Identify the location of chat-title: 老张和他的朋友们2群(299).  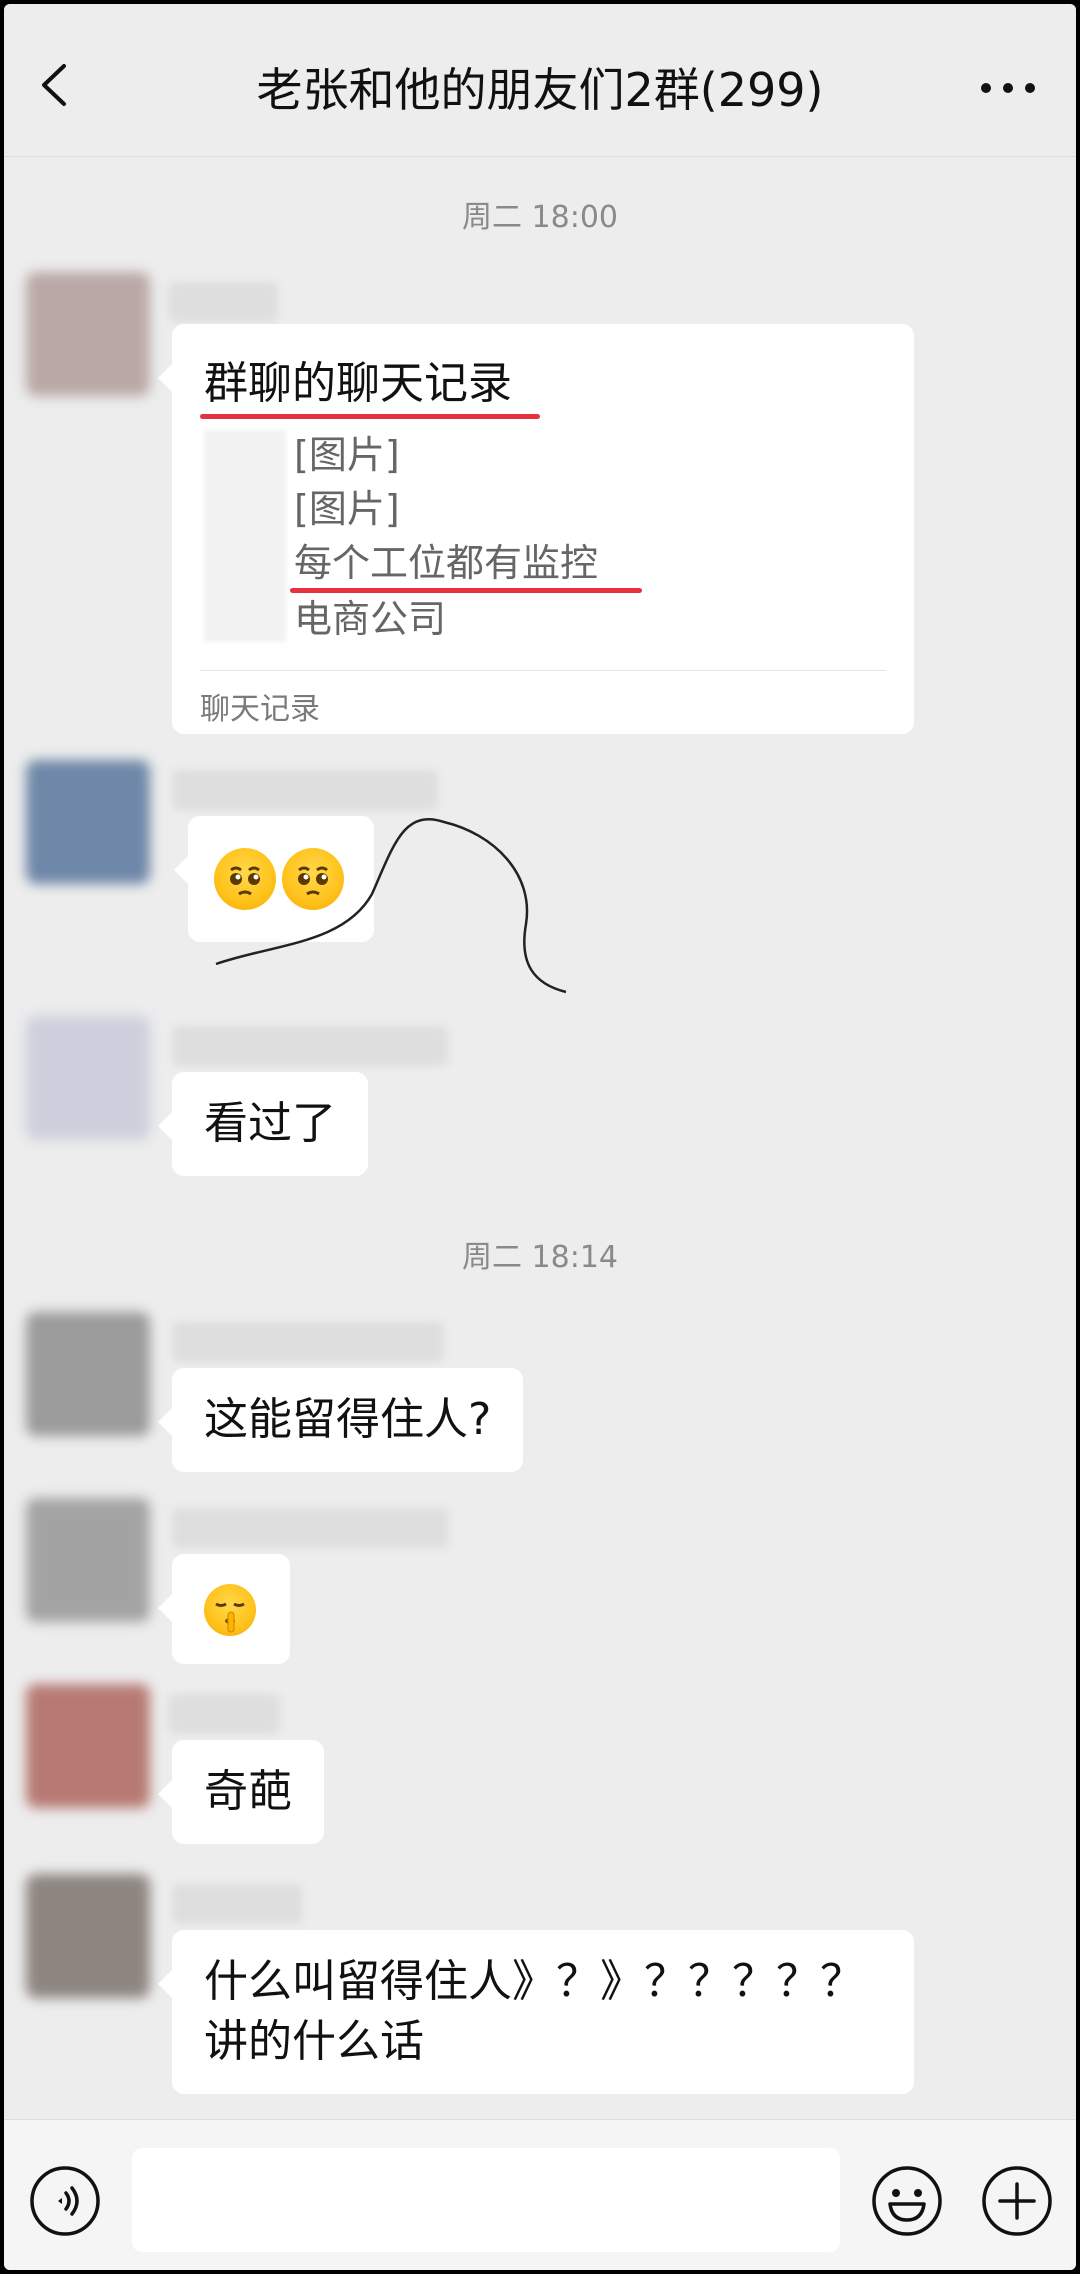
(540, 90).